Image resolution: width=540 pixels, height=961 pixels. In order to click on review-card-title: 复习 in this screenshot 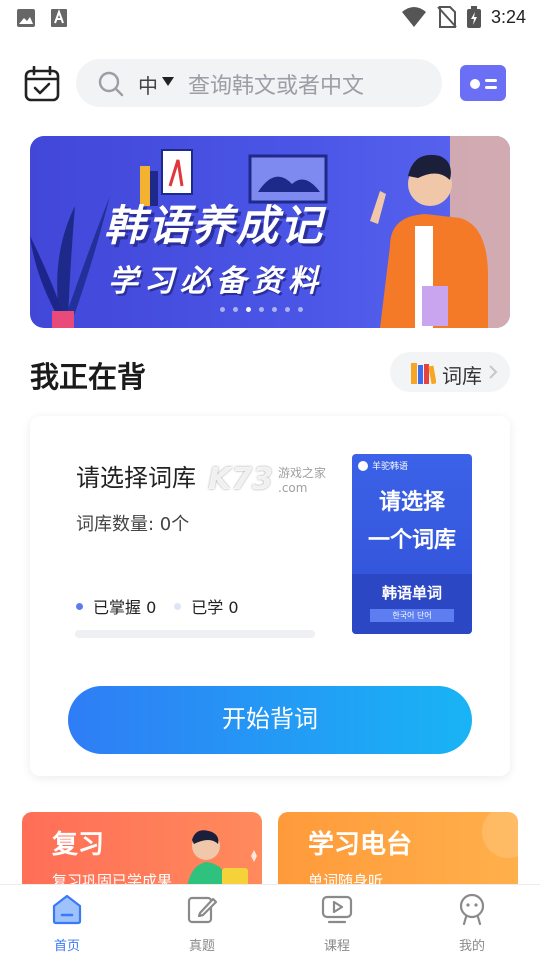, I will do `click(78, 845)`.